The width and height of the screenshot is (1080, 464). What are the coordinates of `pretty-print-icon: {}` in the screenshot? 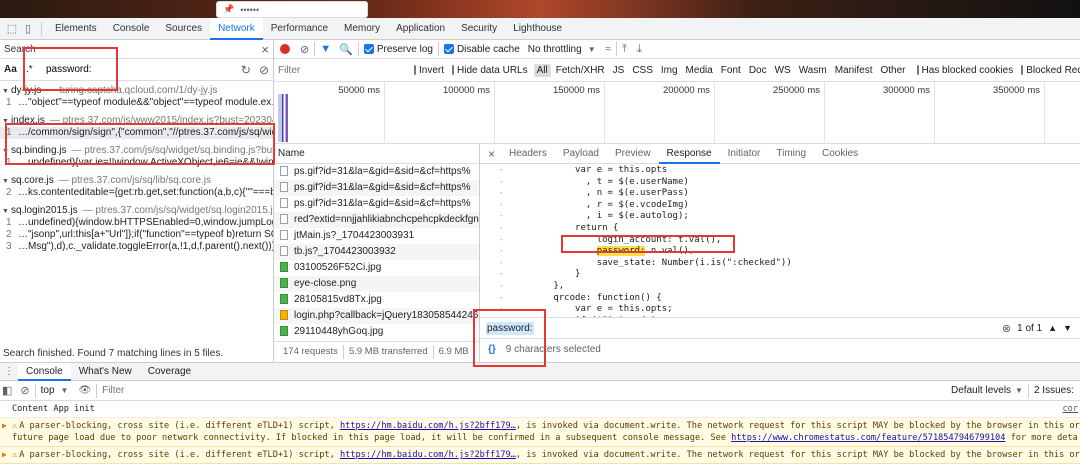 It's located at (492, 349).